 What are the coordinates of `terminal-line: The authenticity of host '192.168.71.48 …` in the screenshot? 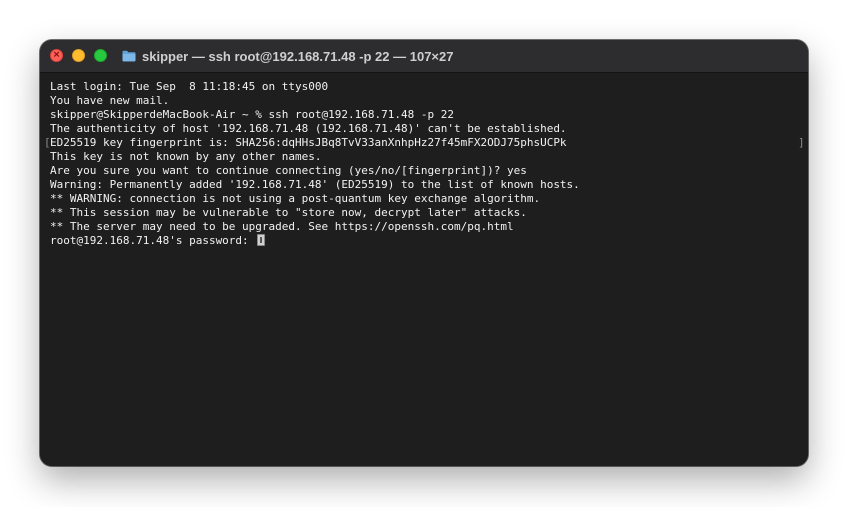 It's located at (308, 128).